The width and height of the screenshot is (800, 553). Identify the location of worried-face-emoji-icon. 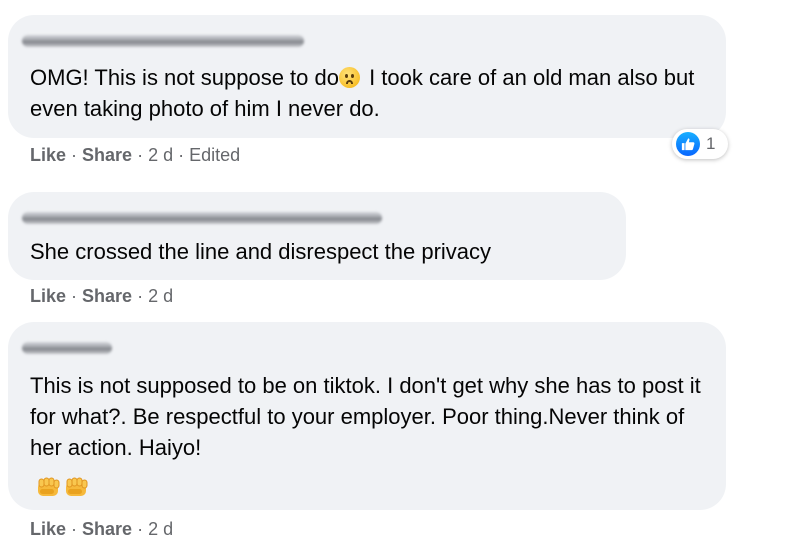
(349, 77).